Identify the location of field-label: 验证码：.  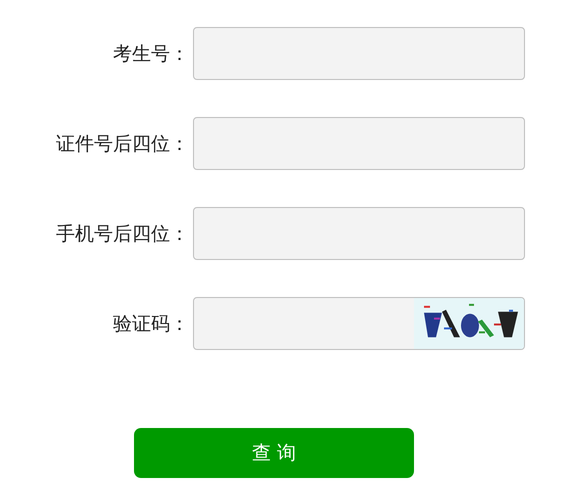
(151, 324).